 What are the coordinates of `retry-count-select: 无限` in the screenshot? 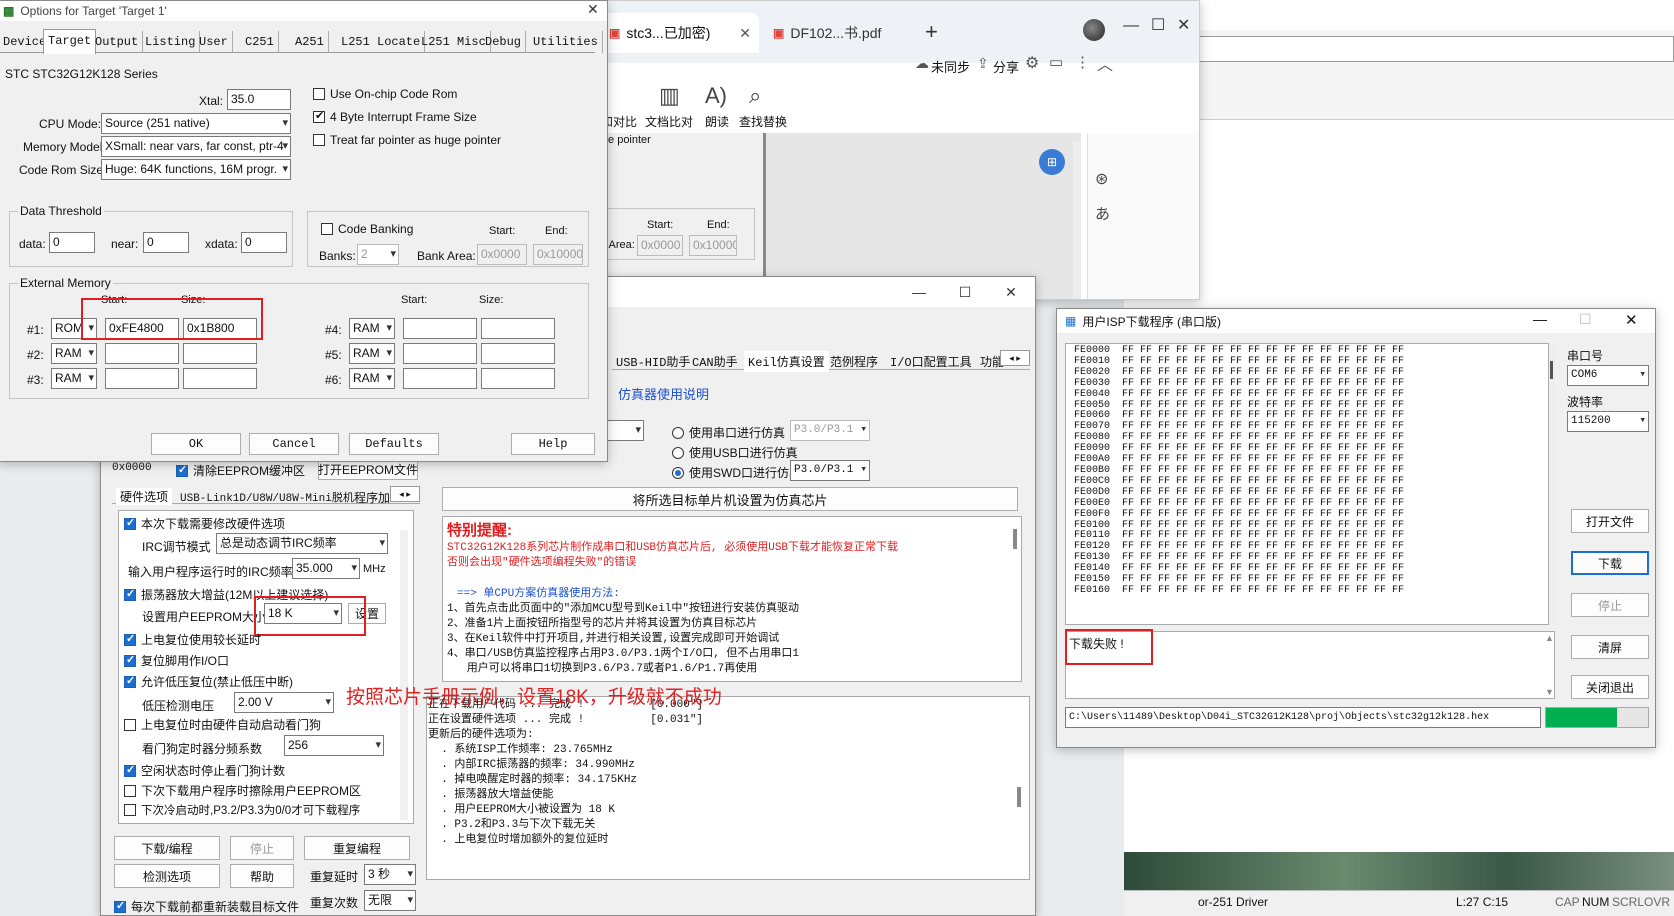 It's located at (390, 900).